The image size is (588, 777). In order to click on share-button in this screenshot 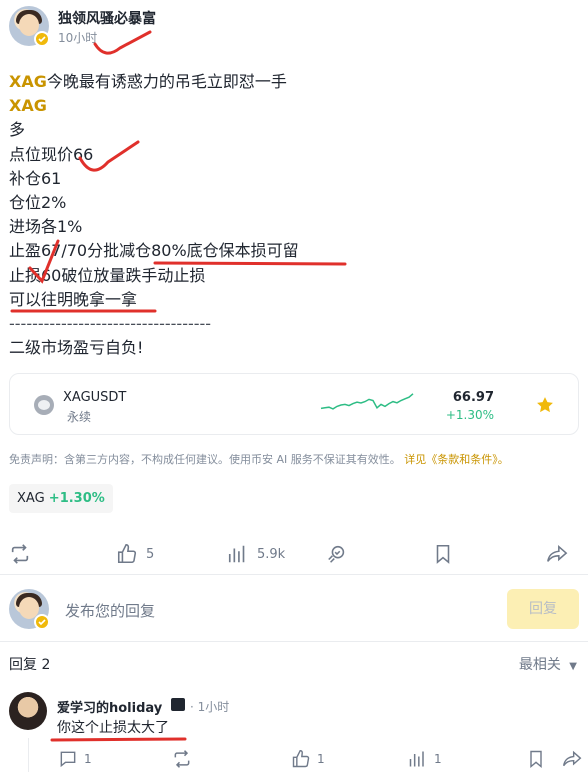, I will do `click(557, 554)`.